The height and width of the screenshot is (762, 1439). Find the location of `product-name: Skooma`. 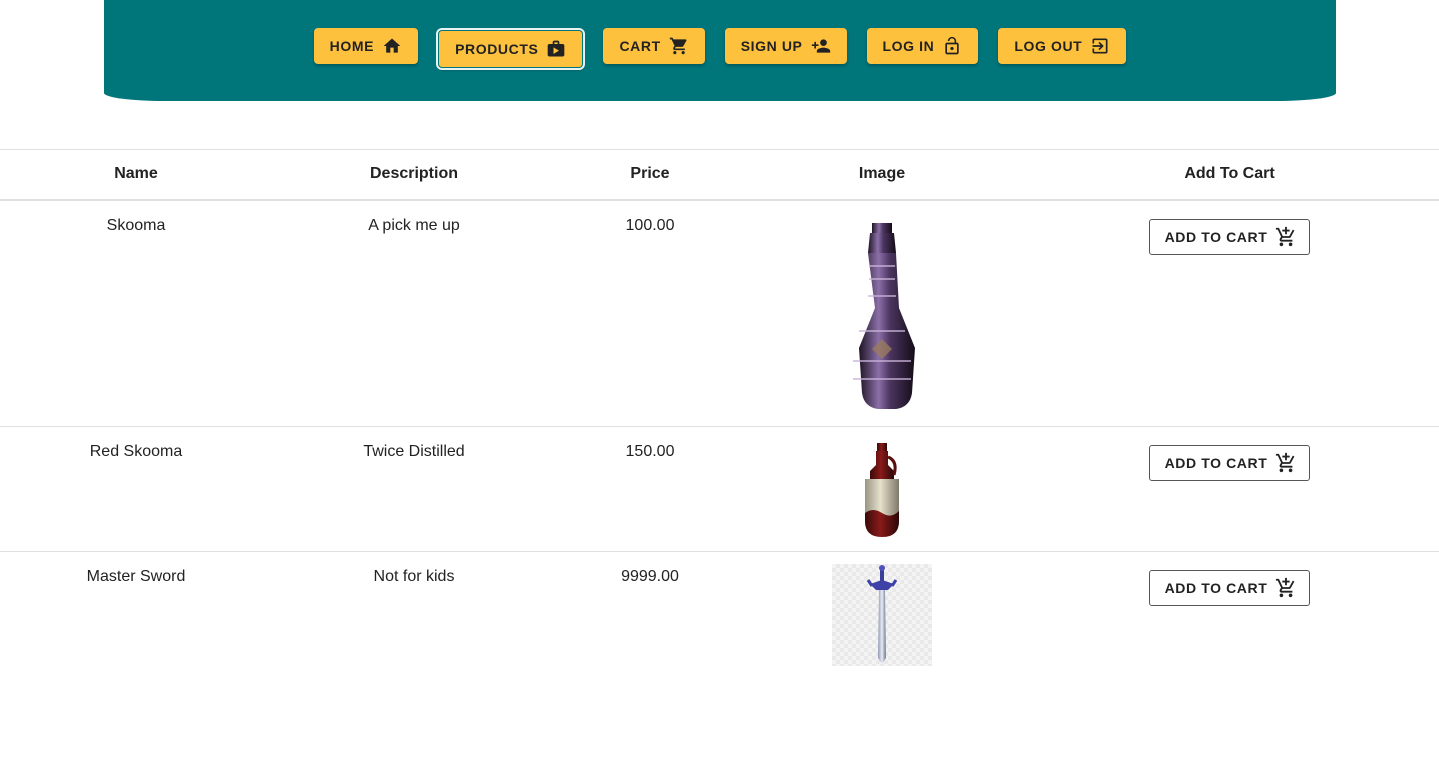

product-name: Skooma is located at coordinates (136, 225).